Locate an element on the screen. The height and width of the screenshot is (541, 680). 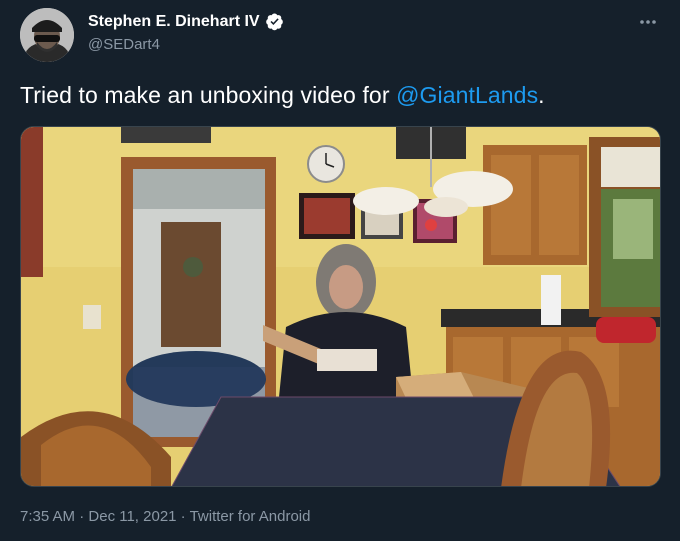
author-block: Stephen E. Dinehart IV @SEDart4 is located at coordinates (186, 32).